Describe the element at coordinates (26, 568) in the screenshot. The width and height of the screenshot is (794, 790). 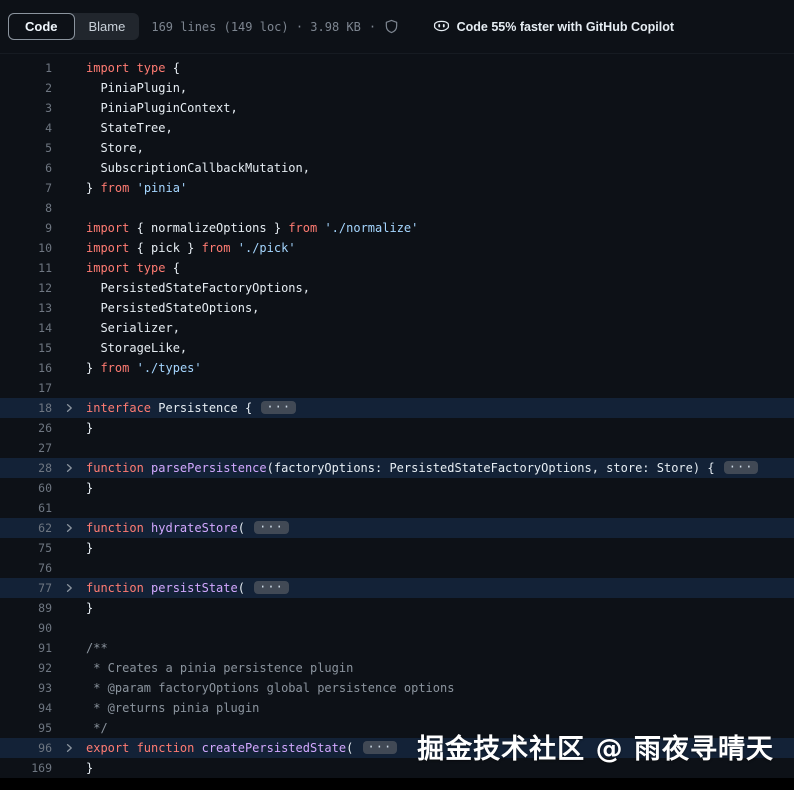
I see `line-number: 76` at that location.